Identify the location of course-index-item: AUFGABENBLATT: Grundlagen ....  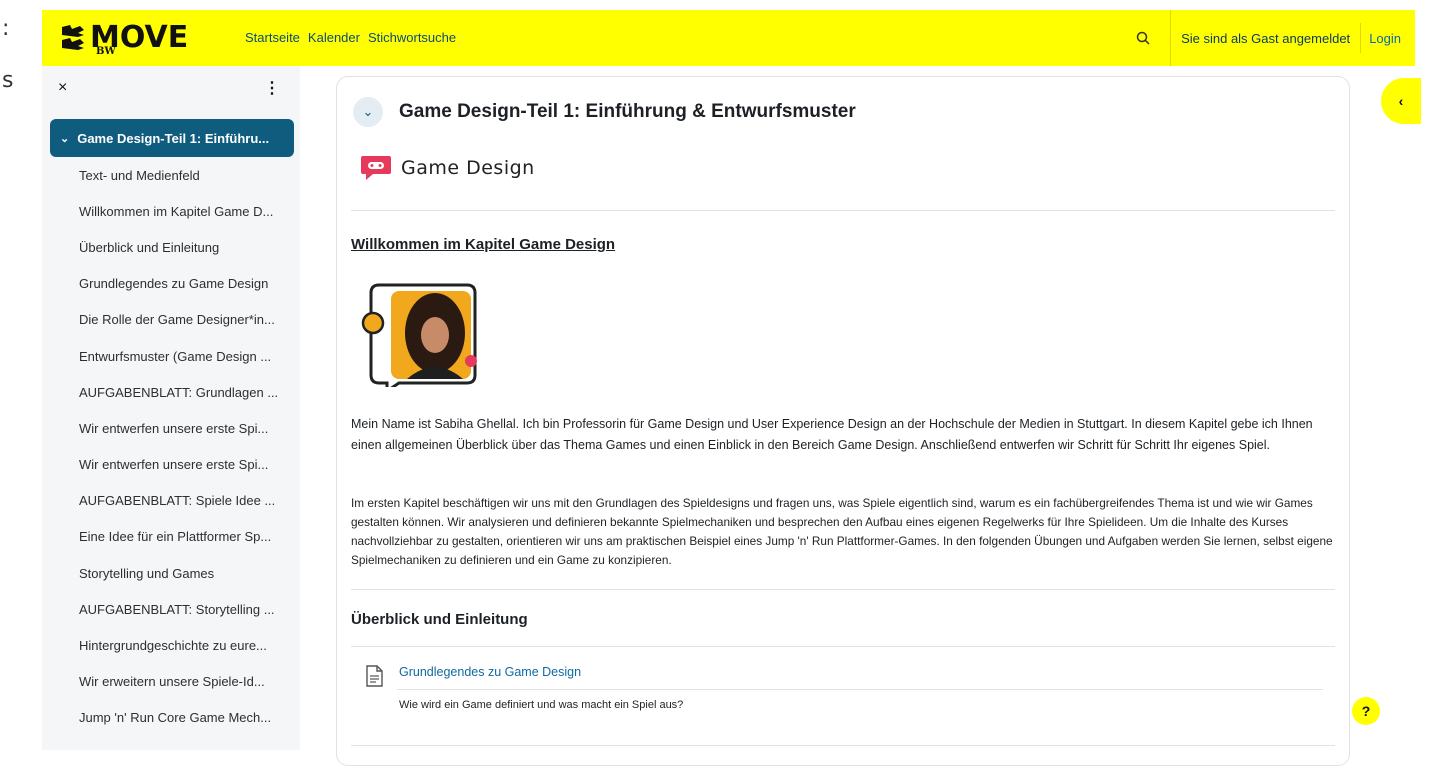
(171, 392).